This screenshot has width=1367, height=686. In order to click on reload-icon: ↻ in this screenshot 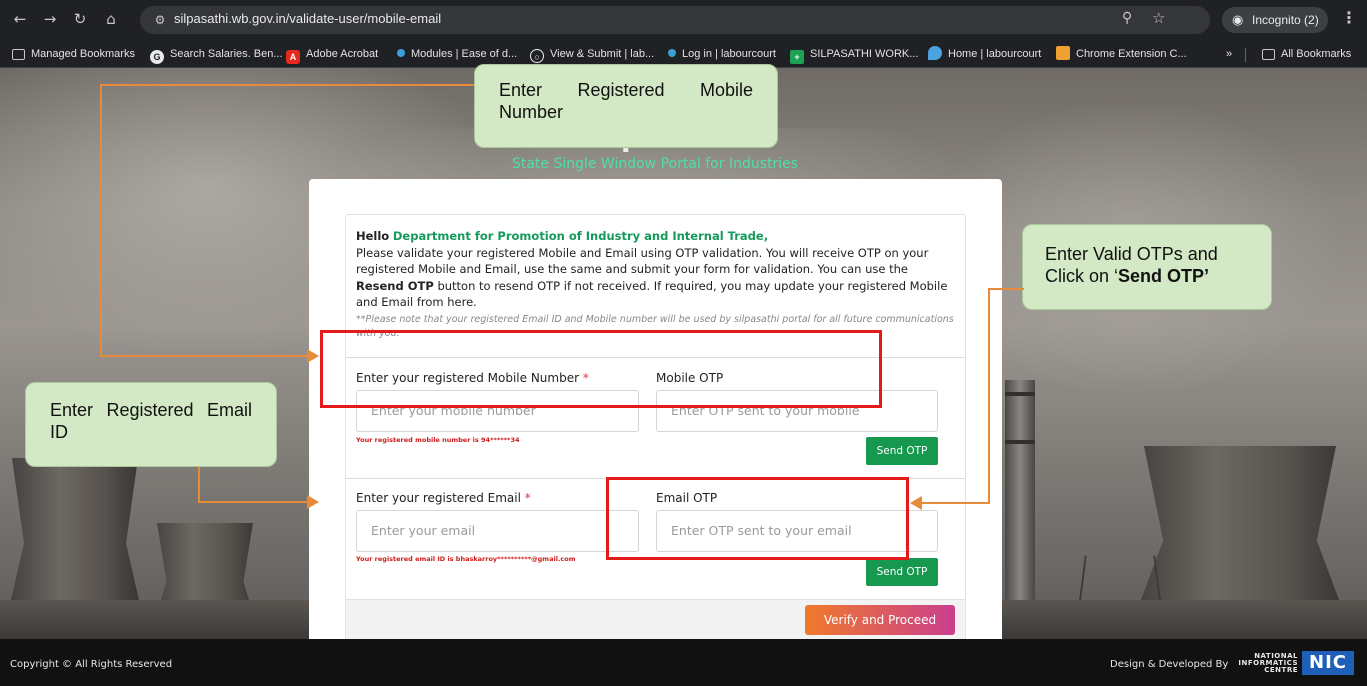, I will do `click(80, 19)`.